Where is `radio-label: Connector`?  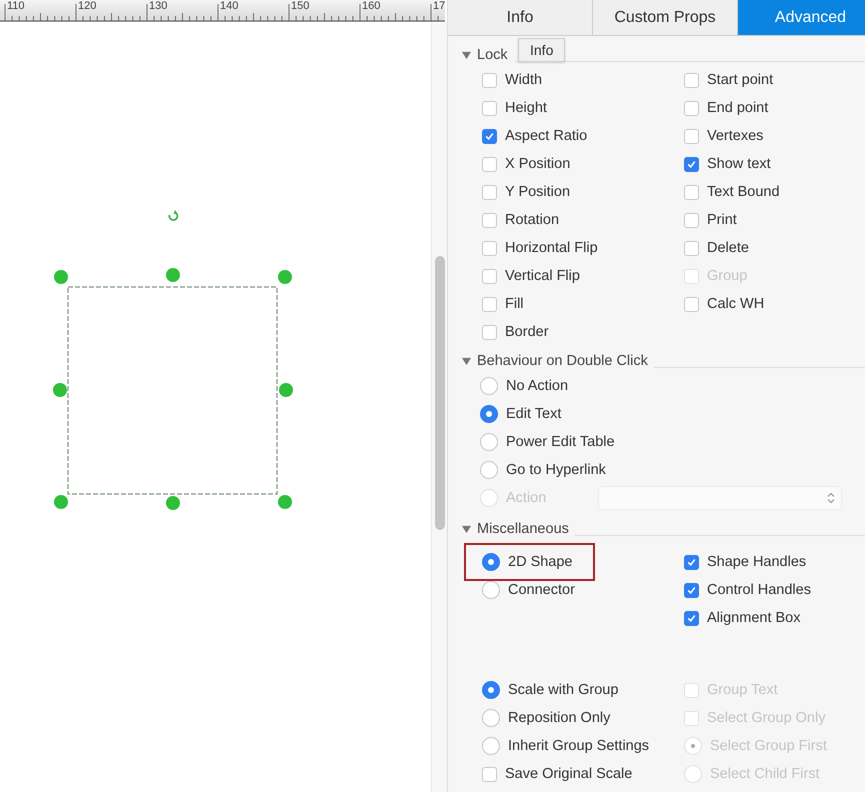 radio-label: Connector is located at coordinates (541, 590).